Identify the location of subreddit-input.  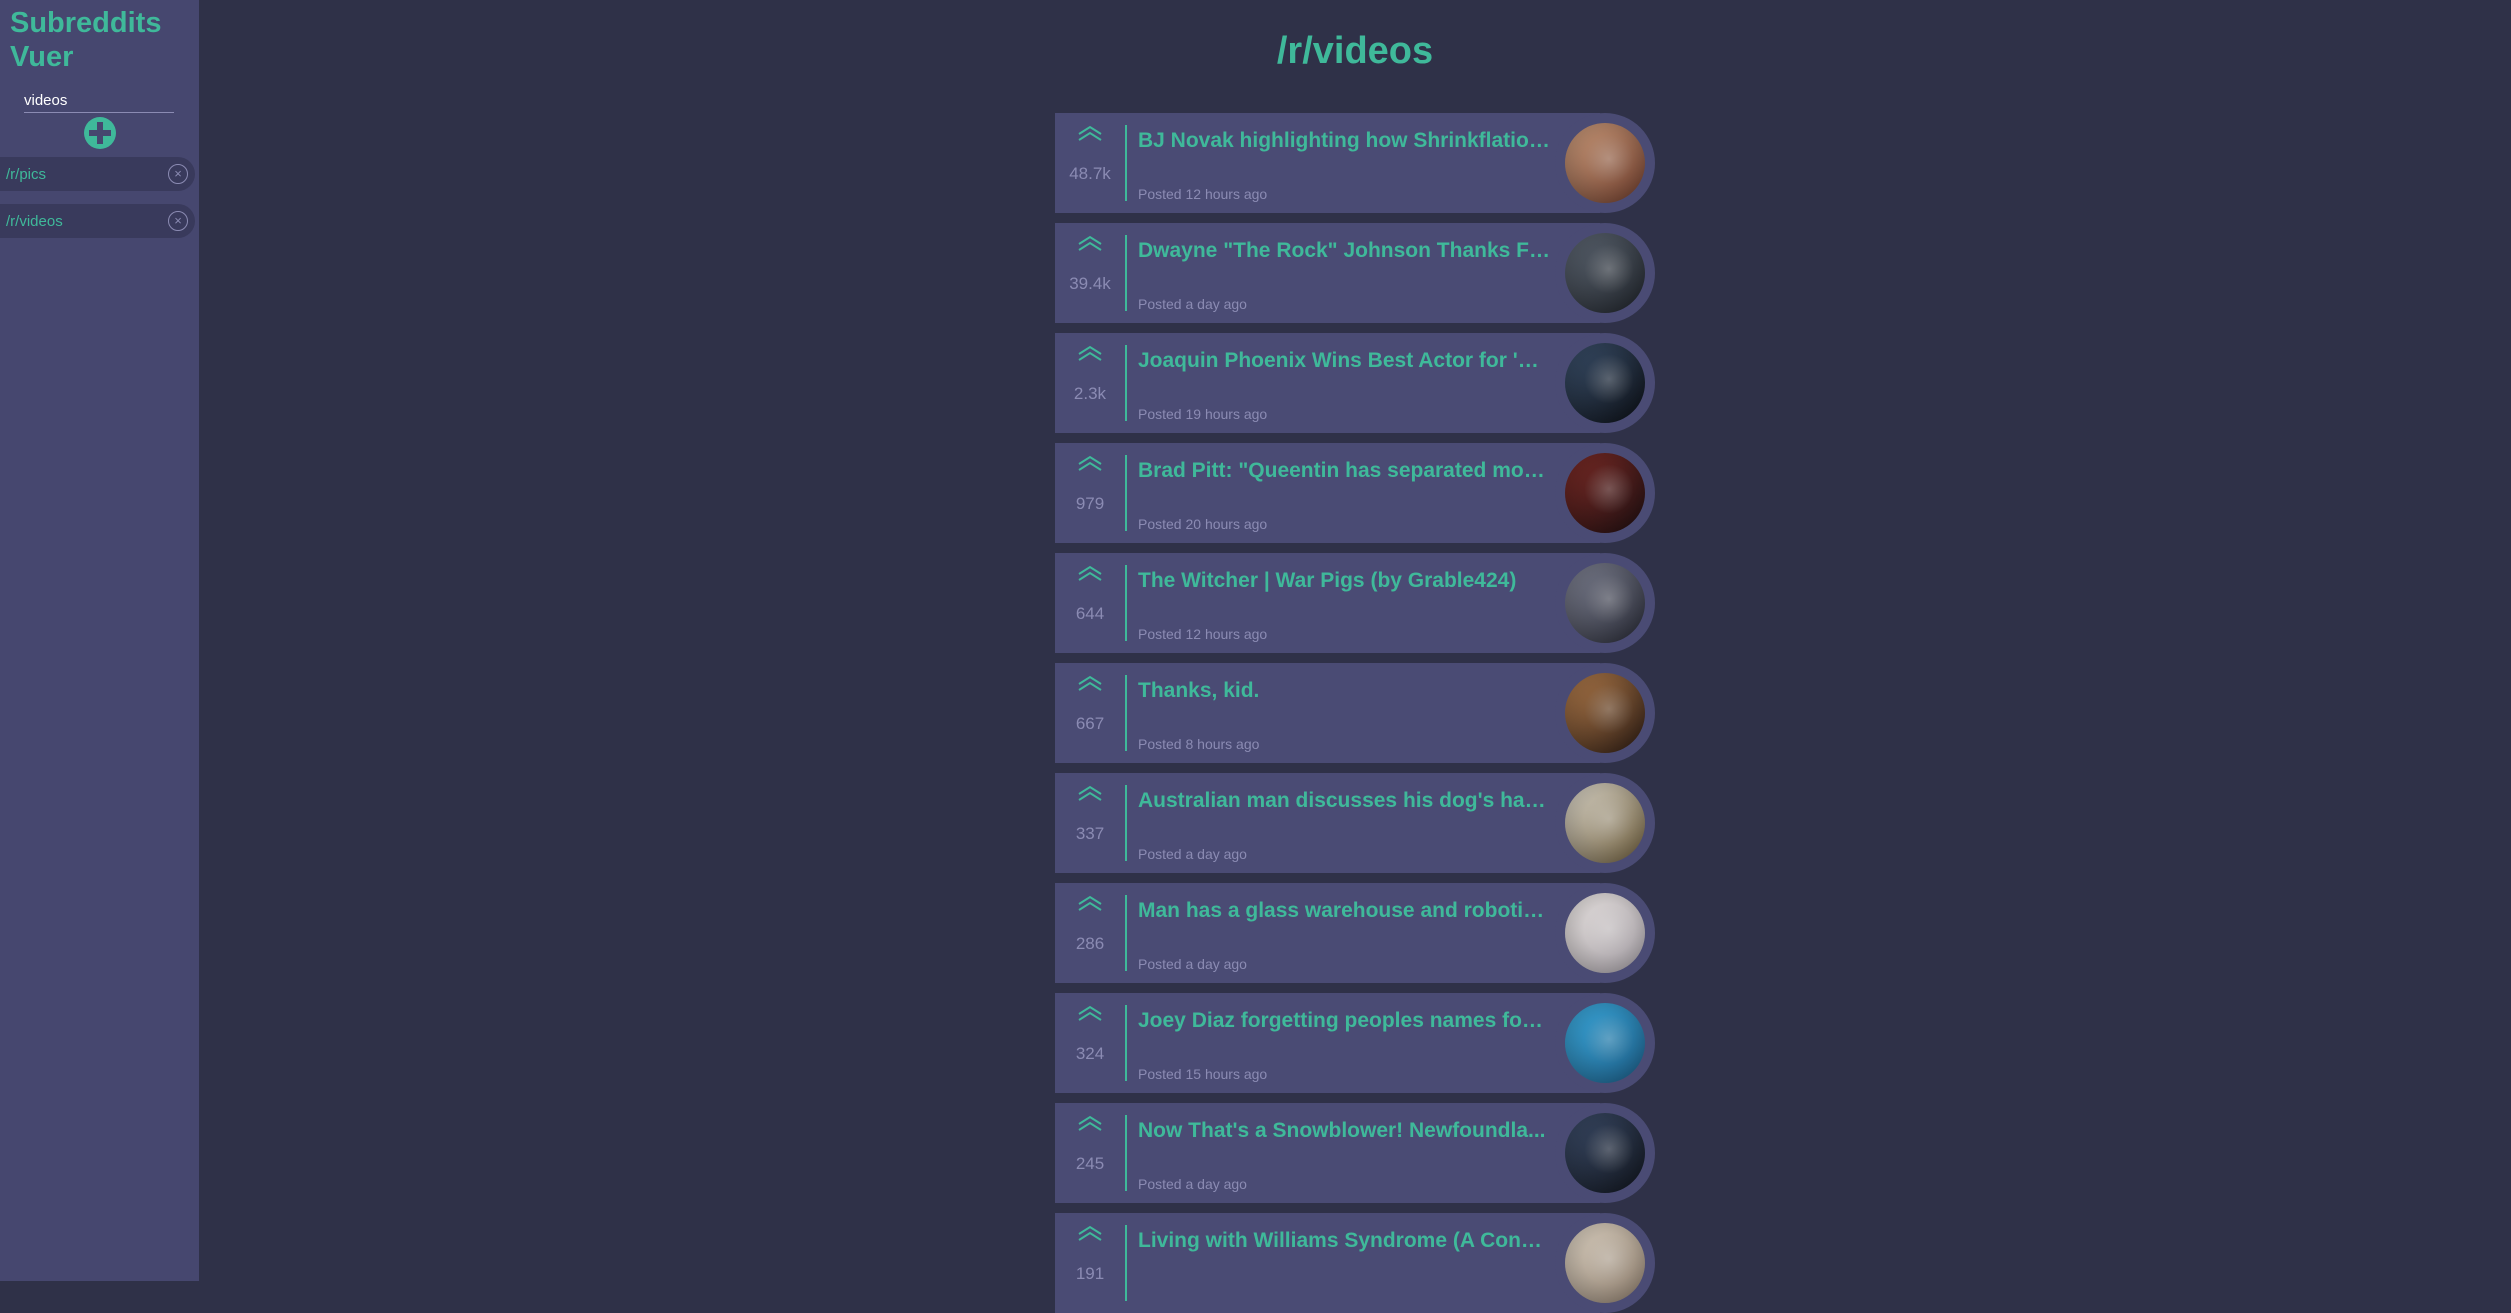
(99, 100).